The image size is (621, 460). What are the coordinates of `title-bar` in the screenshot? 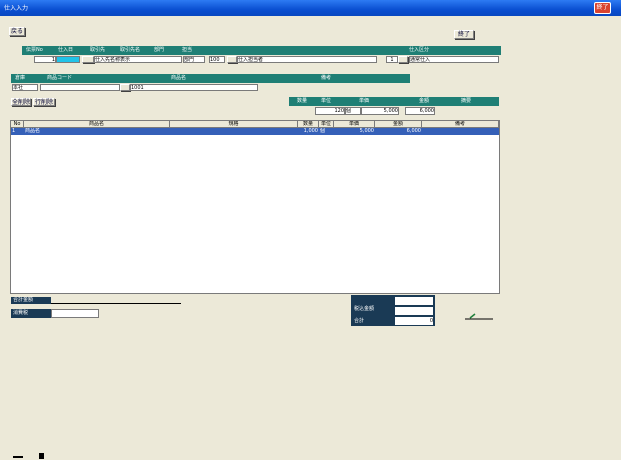 It's located at (310, 8).